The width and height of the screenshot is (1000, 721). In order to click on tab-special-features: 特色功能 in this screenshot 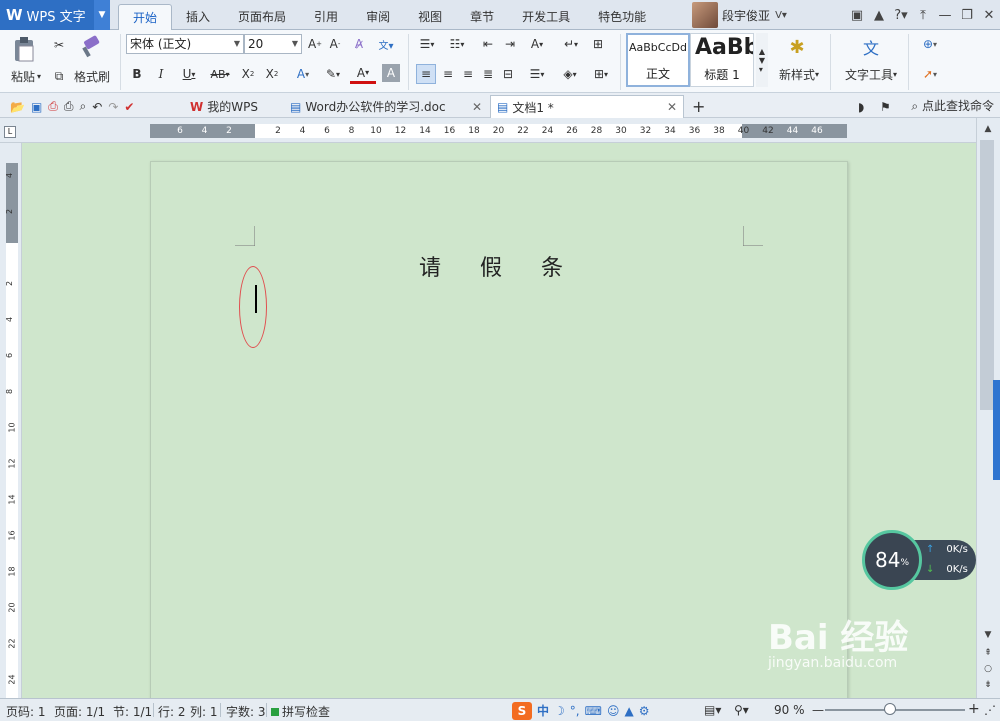, I will do `click(622, 17)`.